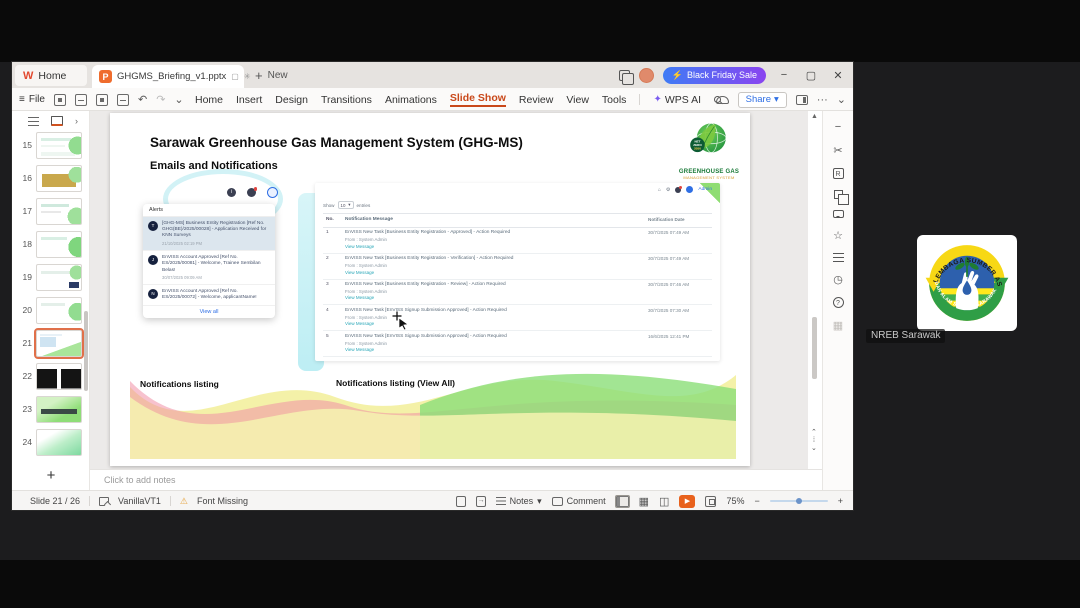  What do you see at coordinates (838, 127) in the screenshot?
I see `collapse-rail-icon: −` at bounding box center [838, 127].